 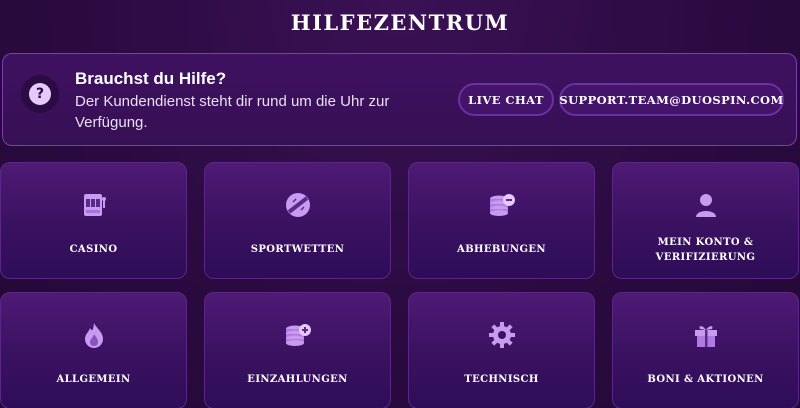 I want to click on category-casino: CASINO, so click(x=93, y=220).